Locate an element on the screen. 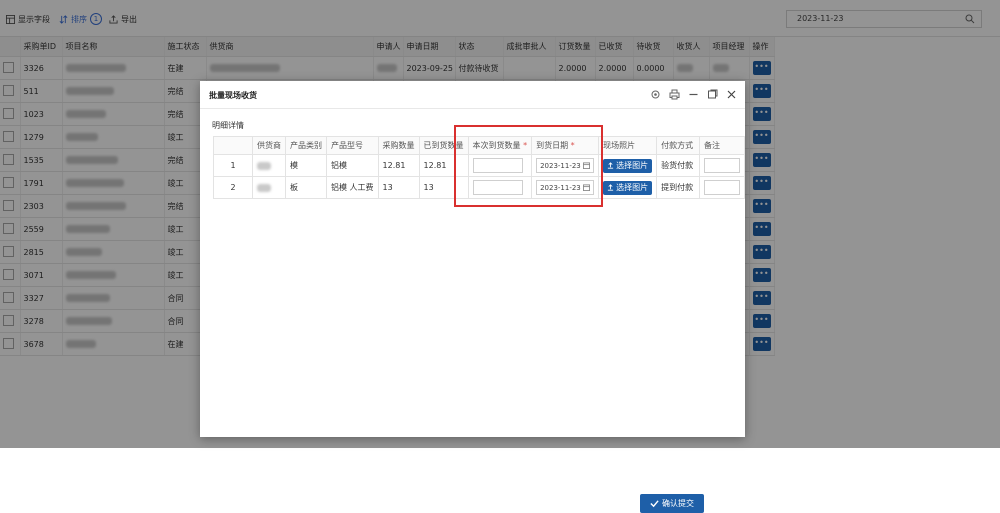 The width and height of the screenshot is (1000, 513). maximize-icon is located at coordinates (712, 94).